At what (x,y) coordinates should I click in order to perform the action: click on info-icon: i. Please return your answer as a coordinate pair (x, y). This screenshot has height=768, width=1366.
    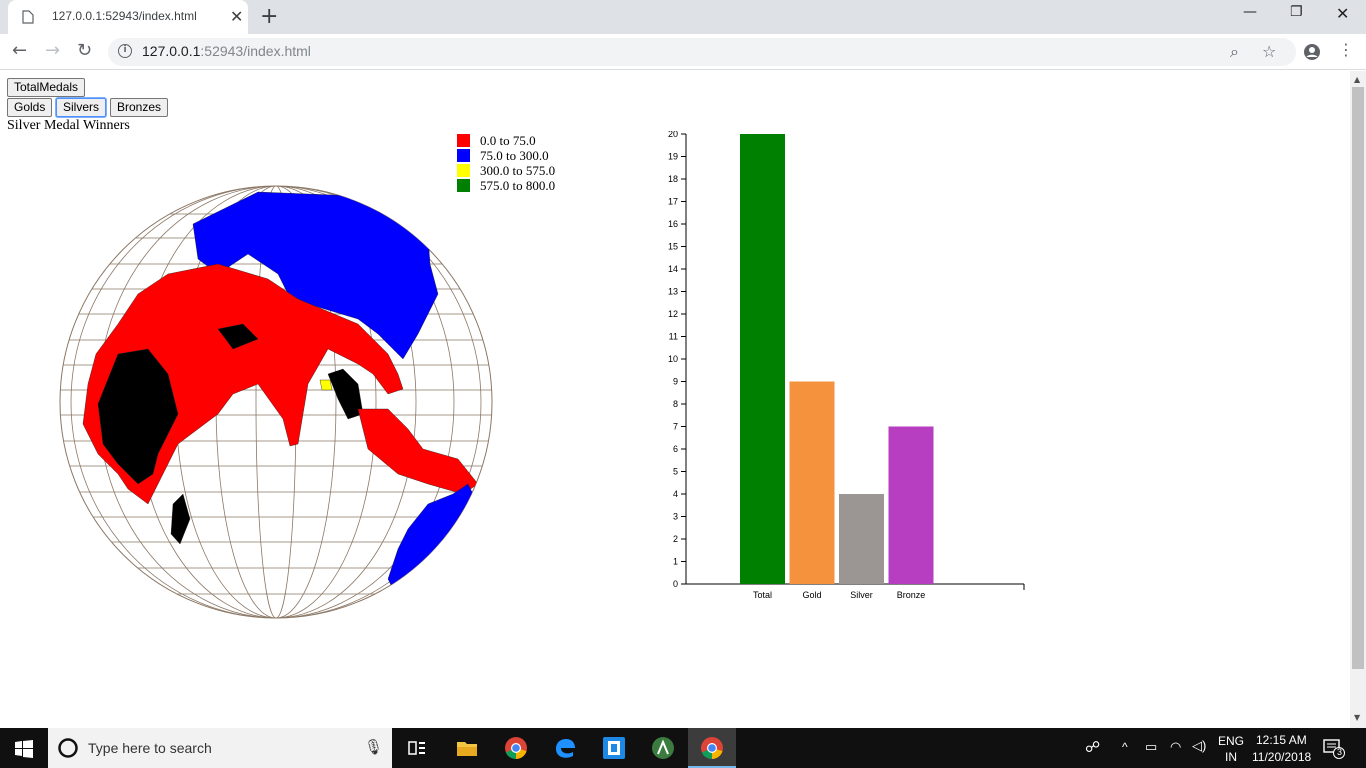
    Looking at the image, I should click on (125, 51).